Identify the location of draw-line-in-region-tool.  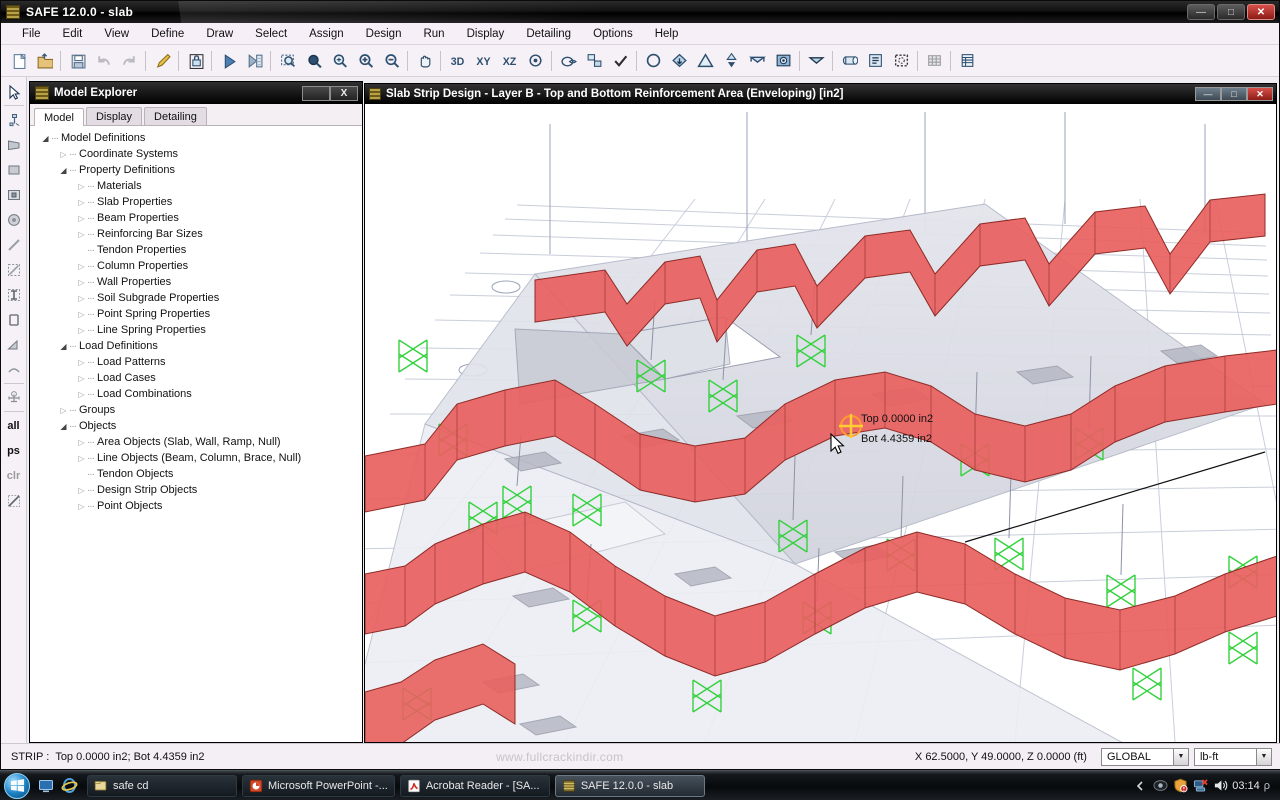
(14, 269).